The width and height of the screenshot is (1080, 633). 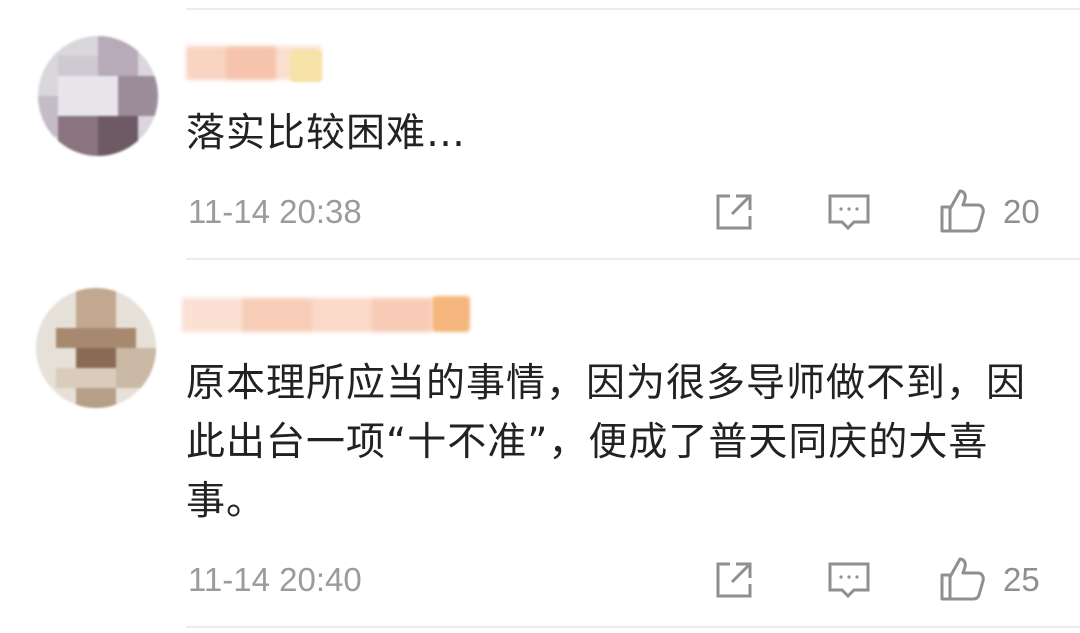 What do you see at coordinates (307, 315) in the screenshot?
I see `user-nickname` at bounding box center [307, 315].